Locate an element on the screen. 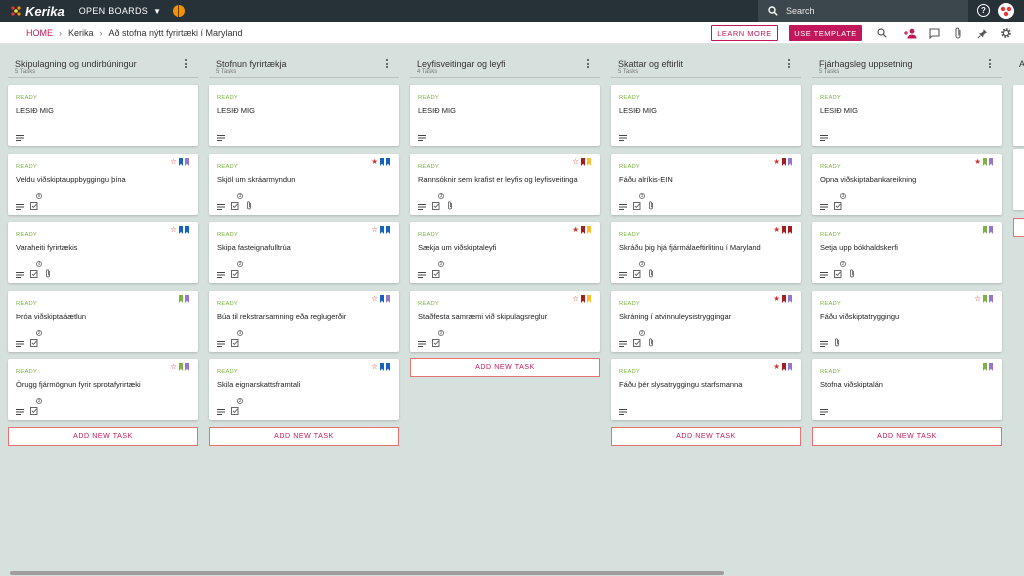 The width and height of the screenshot is (1024, 576). basketball-icon is located at coordinates (179, 11).